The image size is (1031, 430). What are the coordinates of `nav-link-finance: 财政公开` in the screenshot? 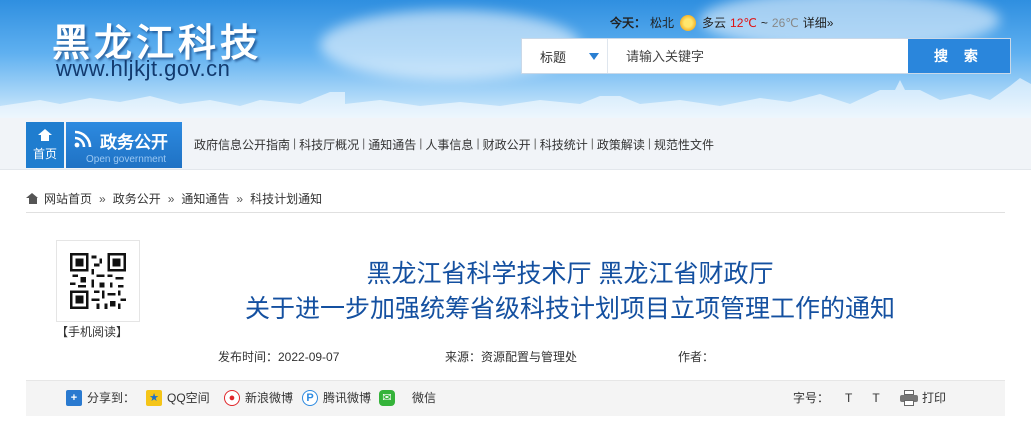 It's located at (507, 144).